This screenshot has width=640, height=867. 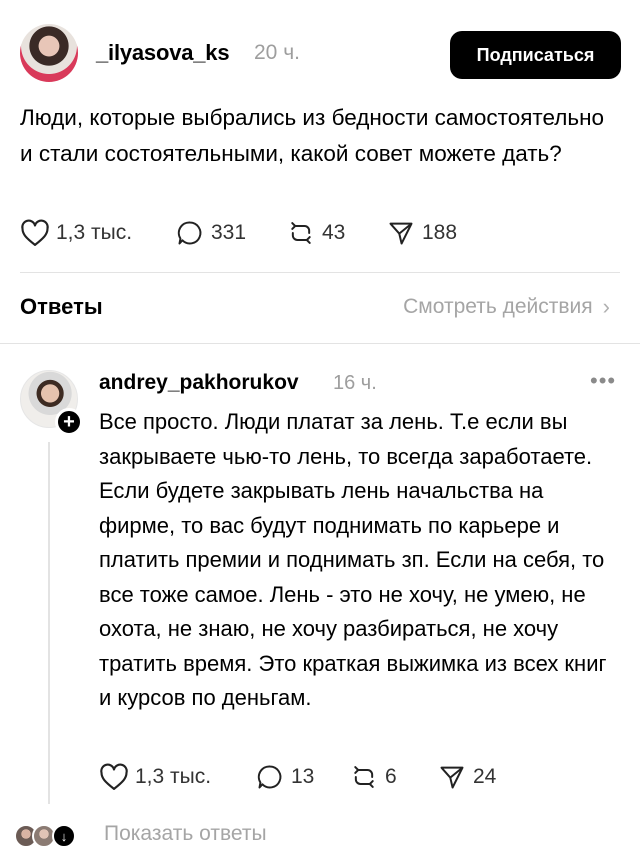 I want to click on share-count: 188, so click(x=440, y=232).